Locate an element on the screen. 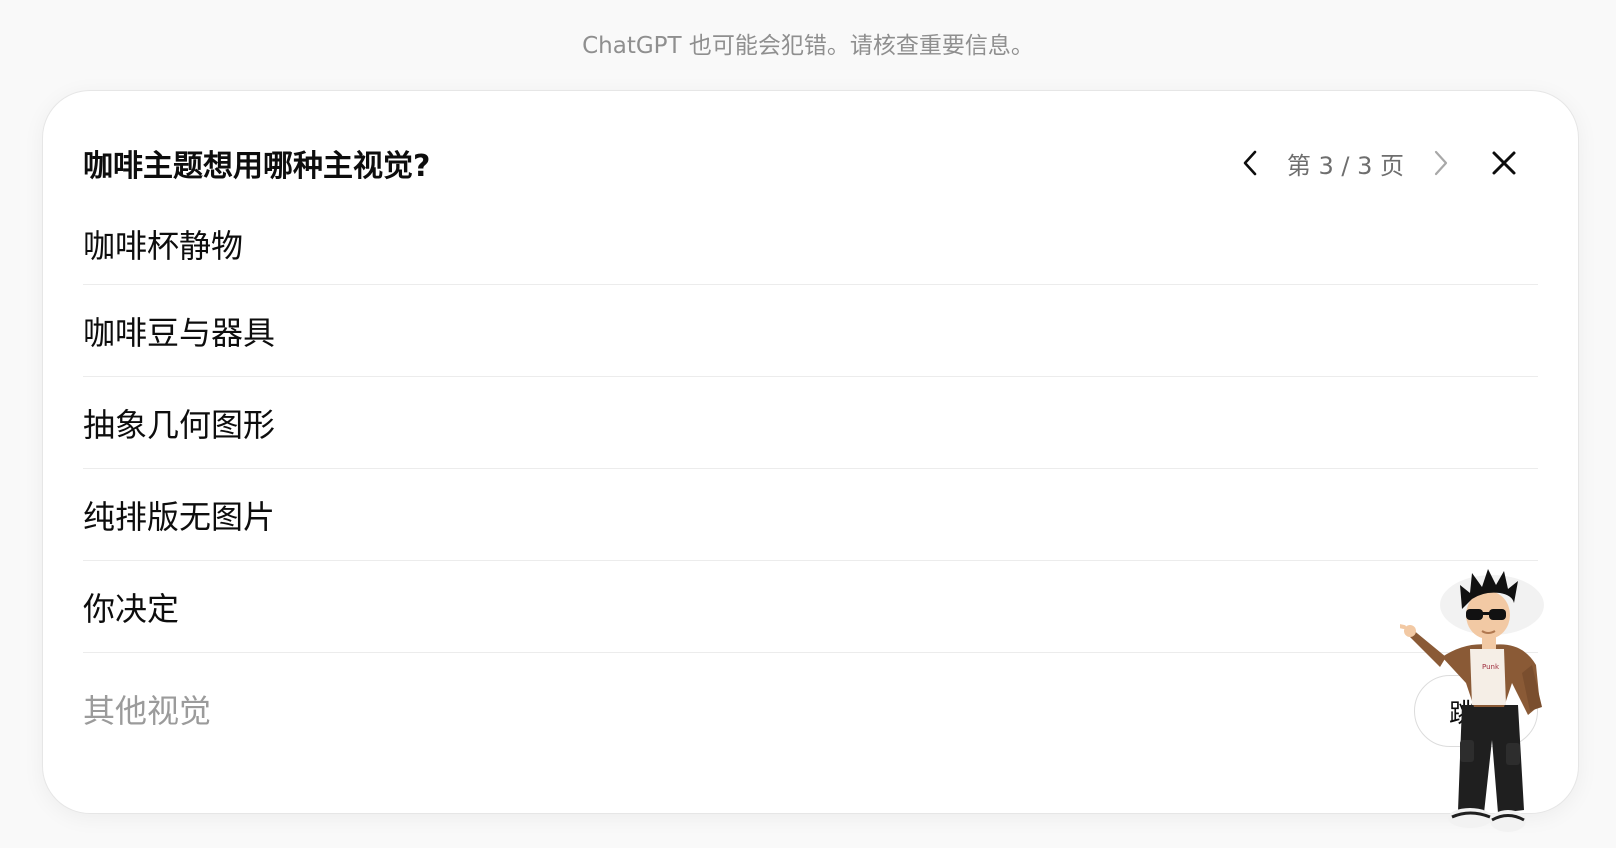 The image size is (1616, 848). disclaimer-text: ChatGPT 也可能会犯错。请核查重要信息。 is located at coordinates (808, 46).